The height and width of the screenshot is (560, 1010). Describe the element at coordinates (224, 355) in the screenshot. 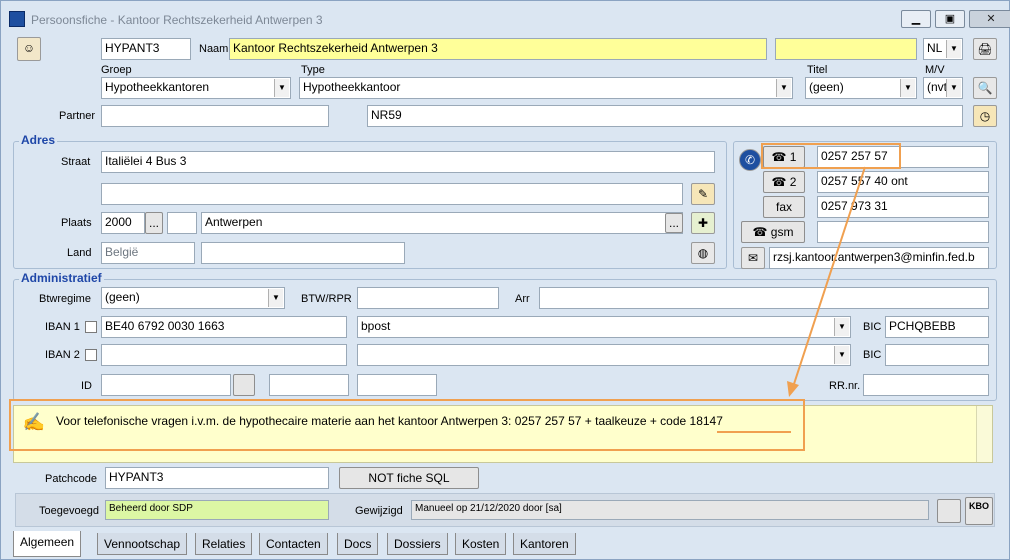

I see `iban2-field` at that location.